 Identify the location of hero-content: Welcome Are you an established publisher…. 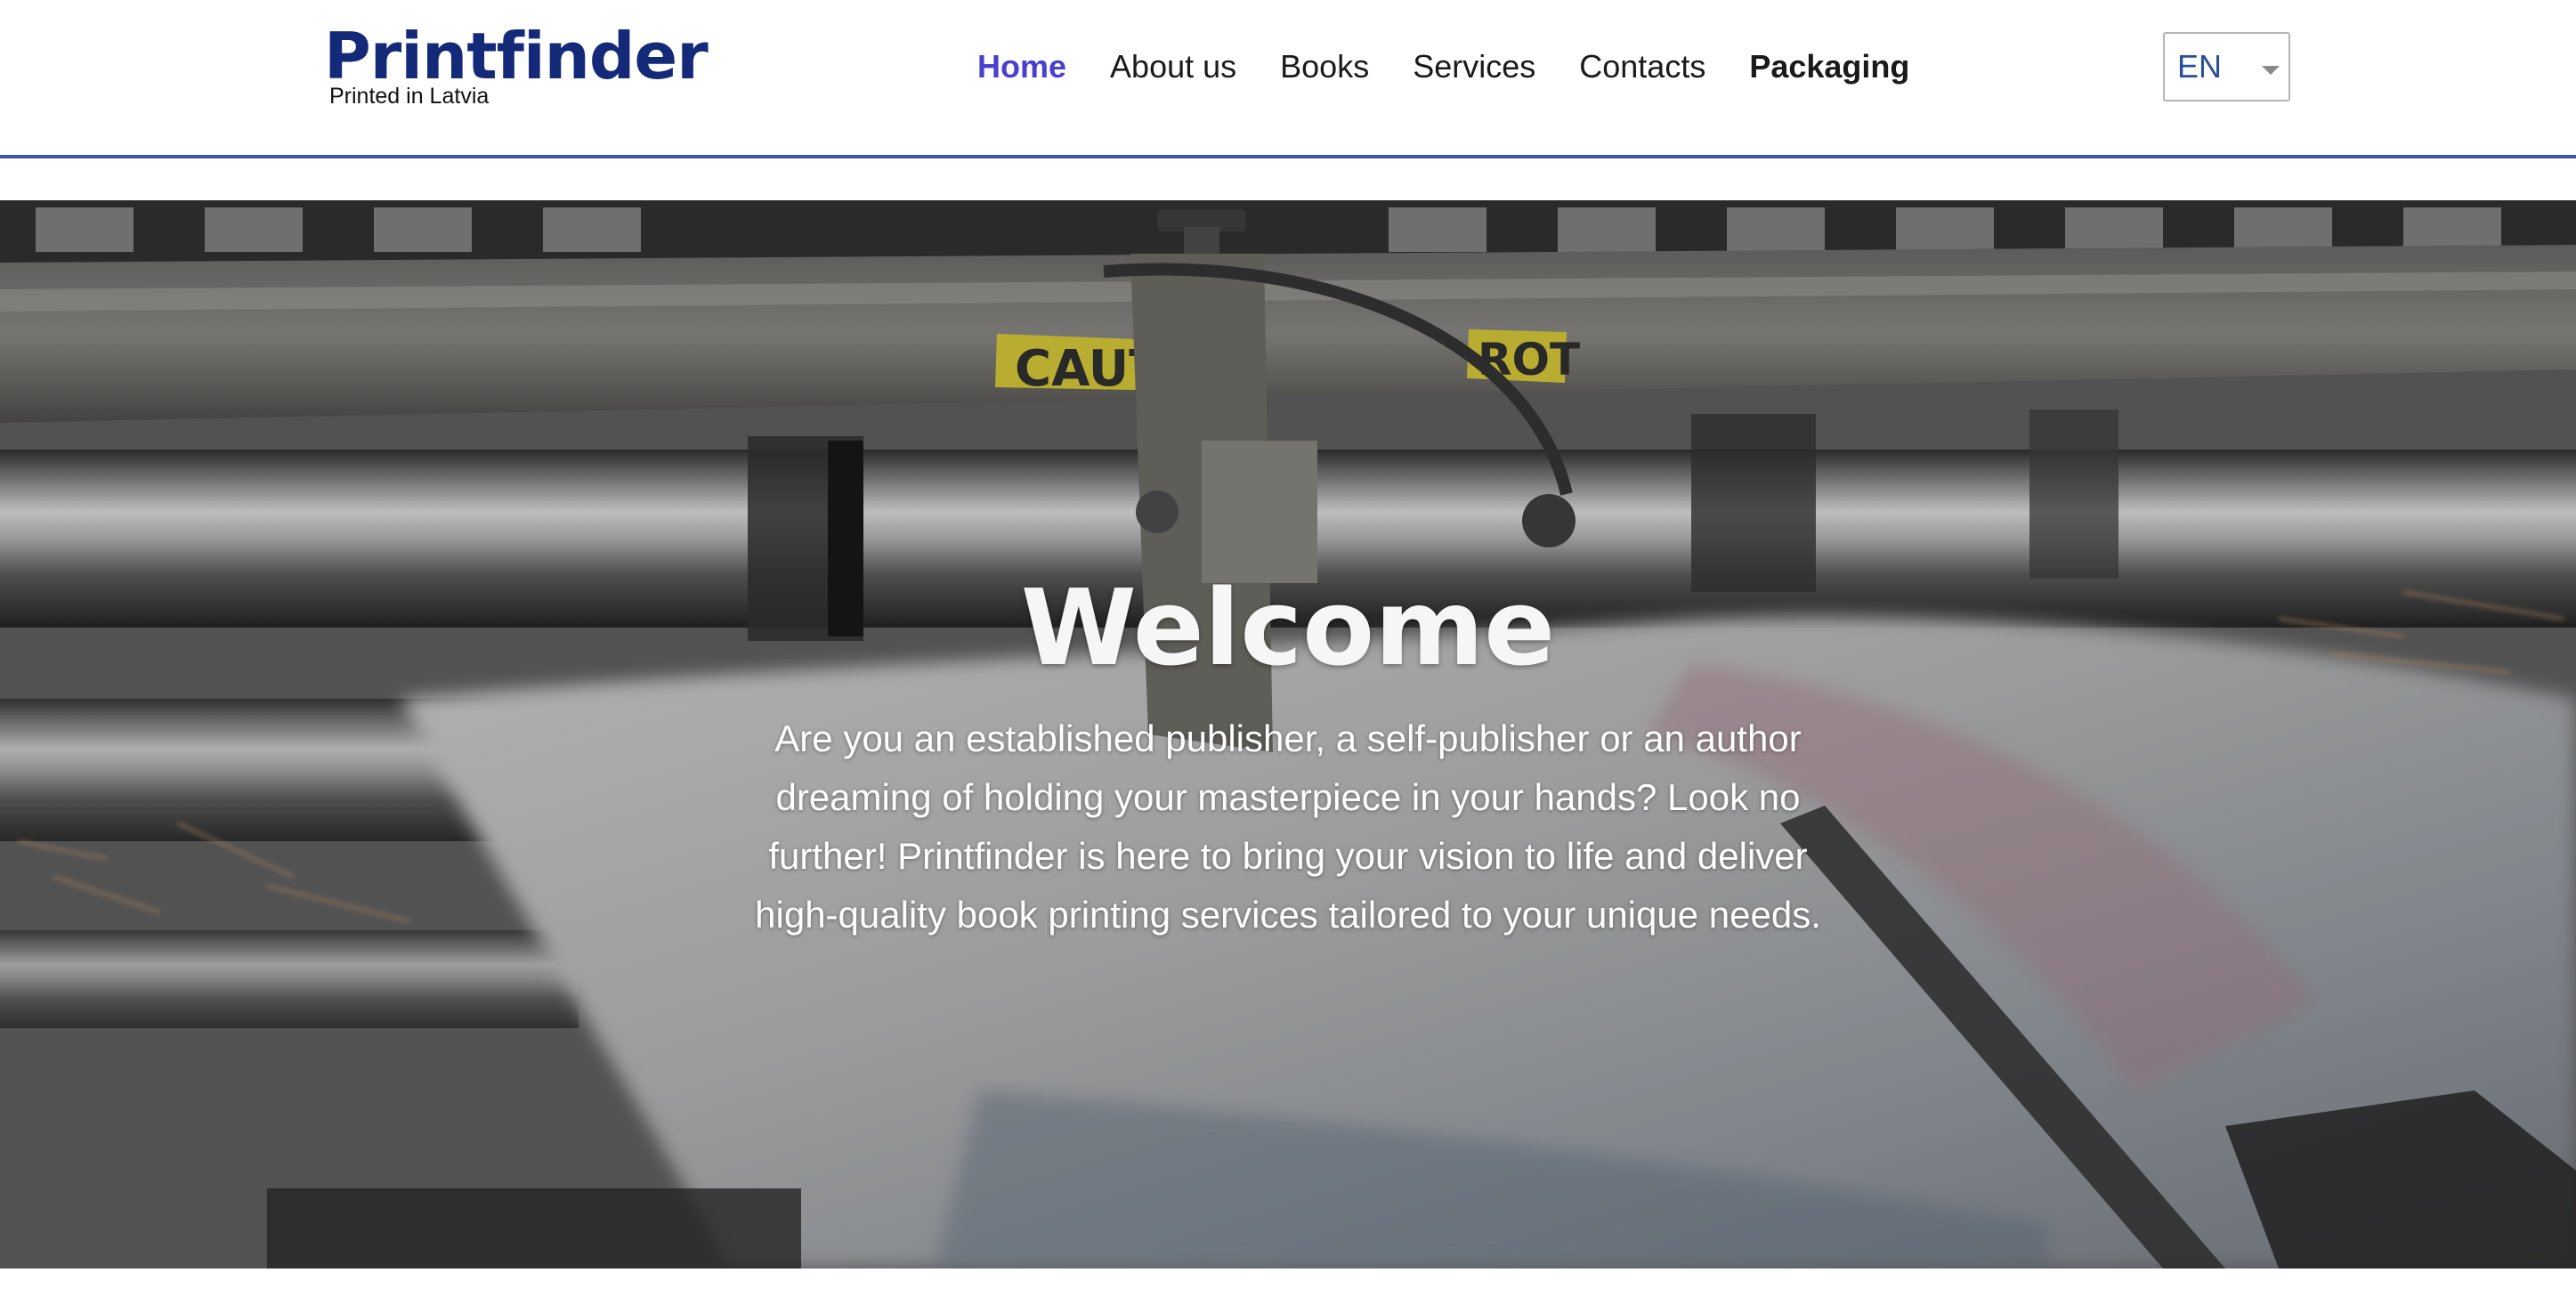
(1288, 754).